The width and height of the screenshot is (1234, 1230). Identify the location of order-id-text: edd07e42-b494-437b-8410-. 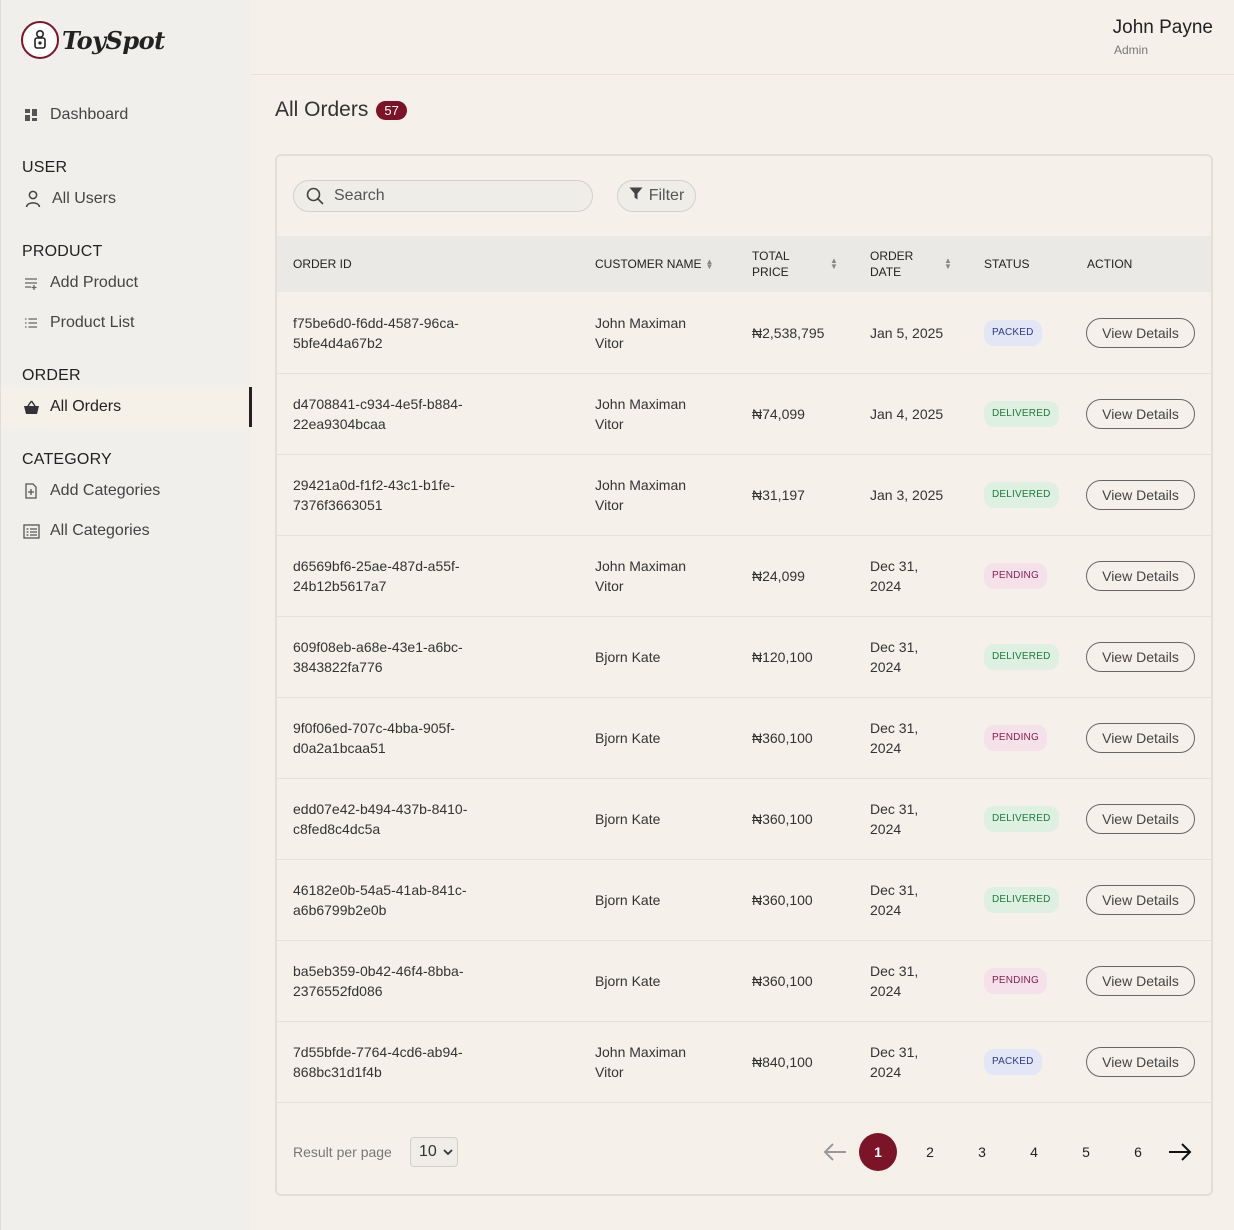
(380, 809).